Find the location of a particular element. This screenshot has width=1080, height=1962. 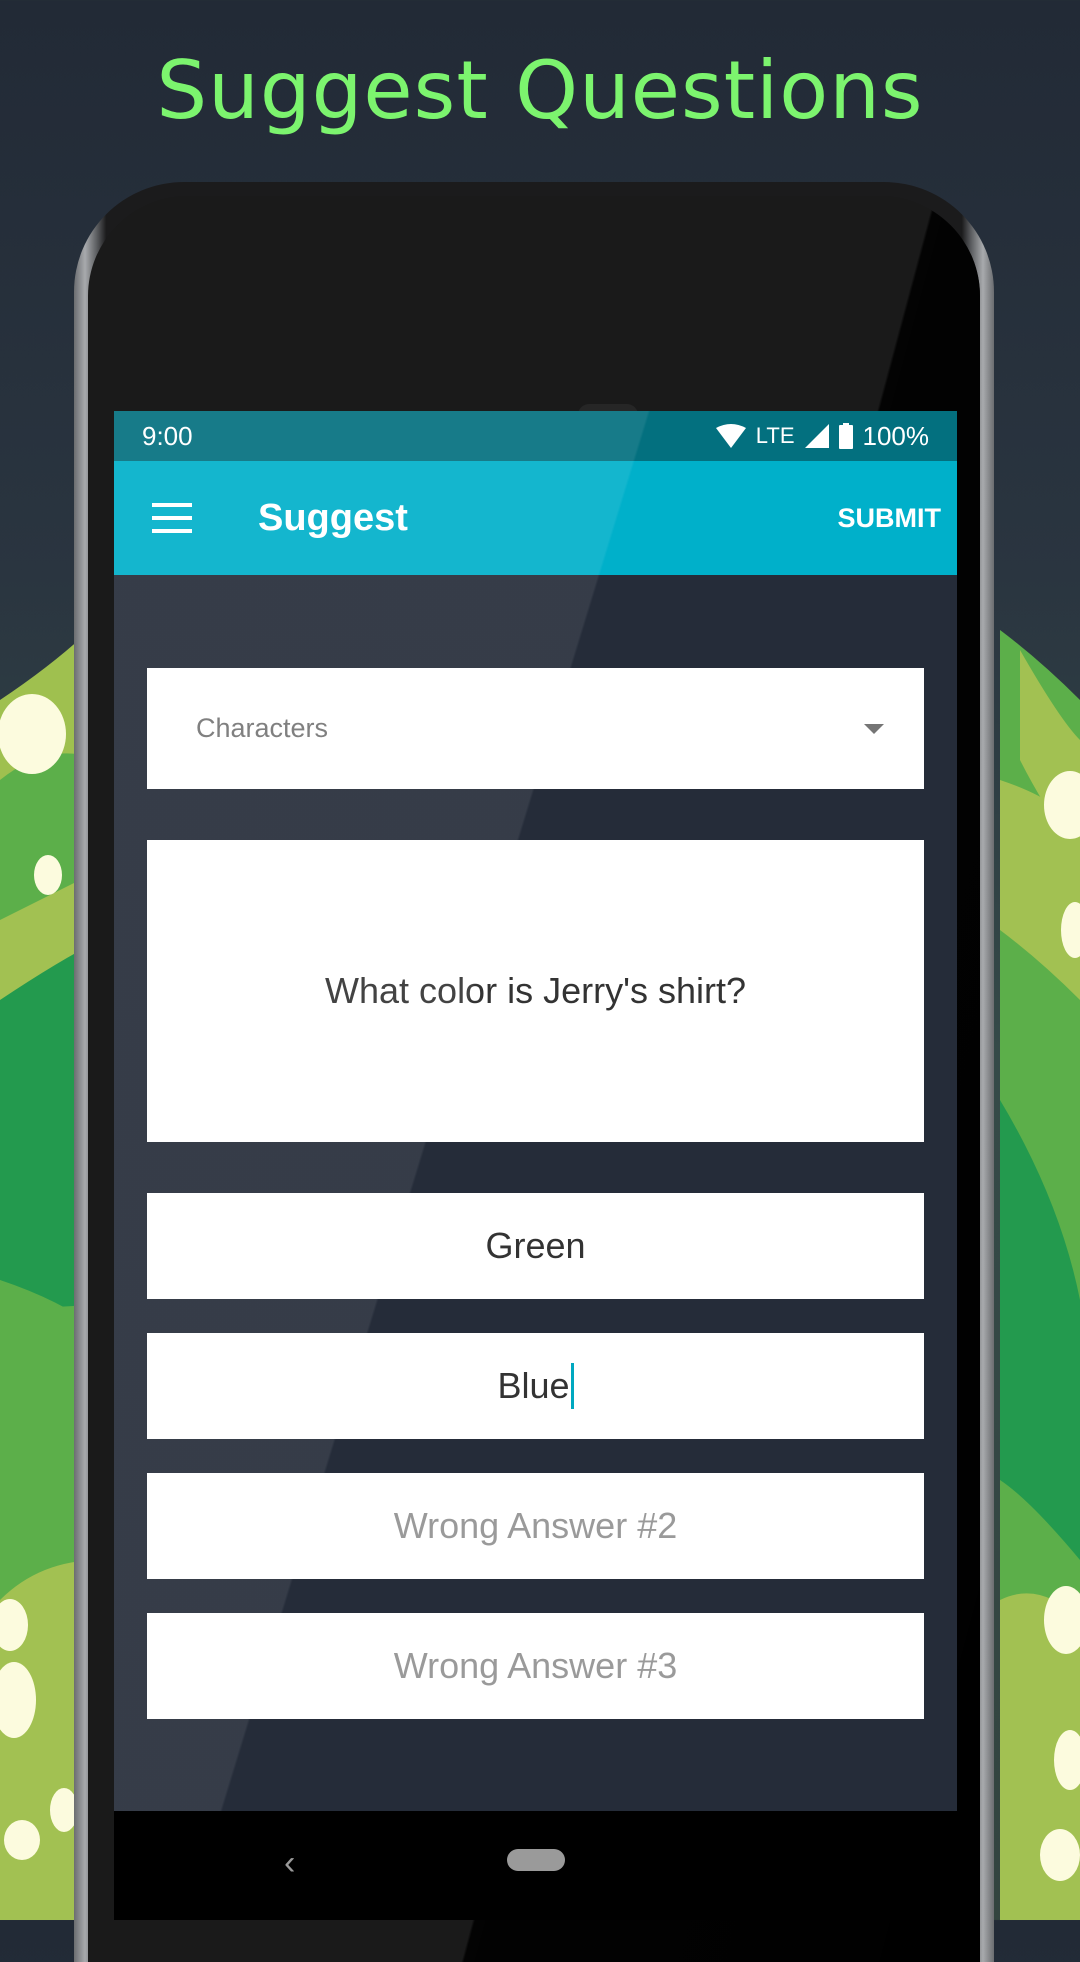

status-icons: LTE 100% is located at coordinates (822, 436).